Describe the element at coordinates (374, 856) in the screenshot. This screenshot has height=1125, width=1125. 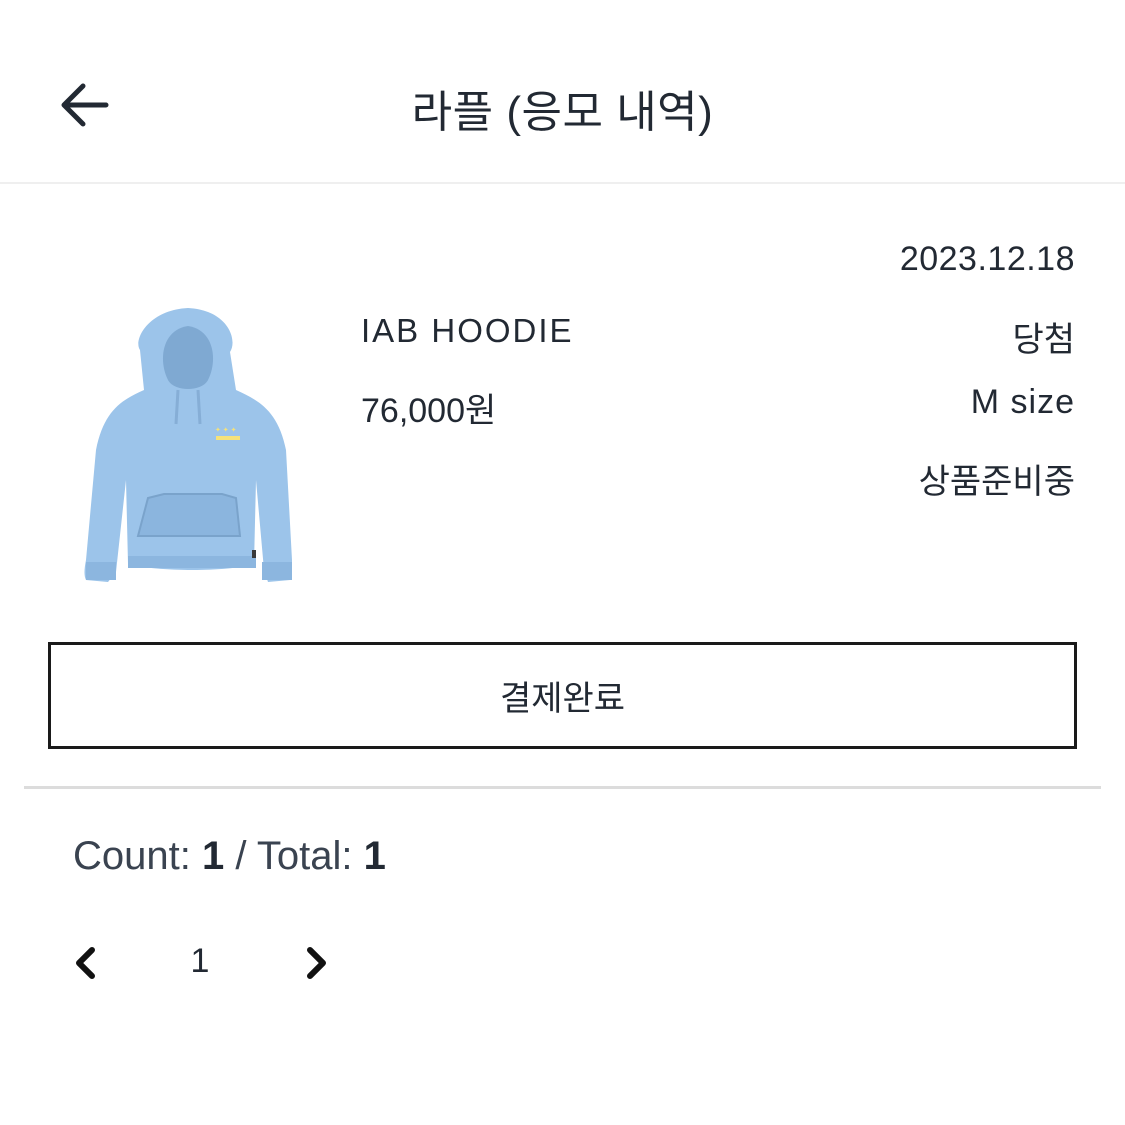
I see `total-value: 1` at that location.